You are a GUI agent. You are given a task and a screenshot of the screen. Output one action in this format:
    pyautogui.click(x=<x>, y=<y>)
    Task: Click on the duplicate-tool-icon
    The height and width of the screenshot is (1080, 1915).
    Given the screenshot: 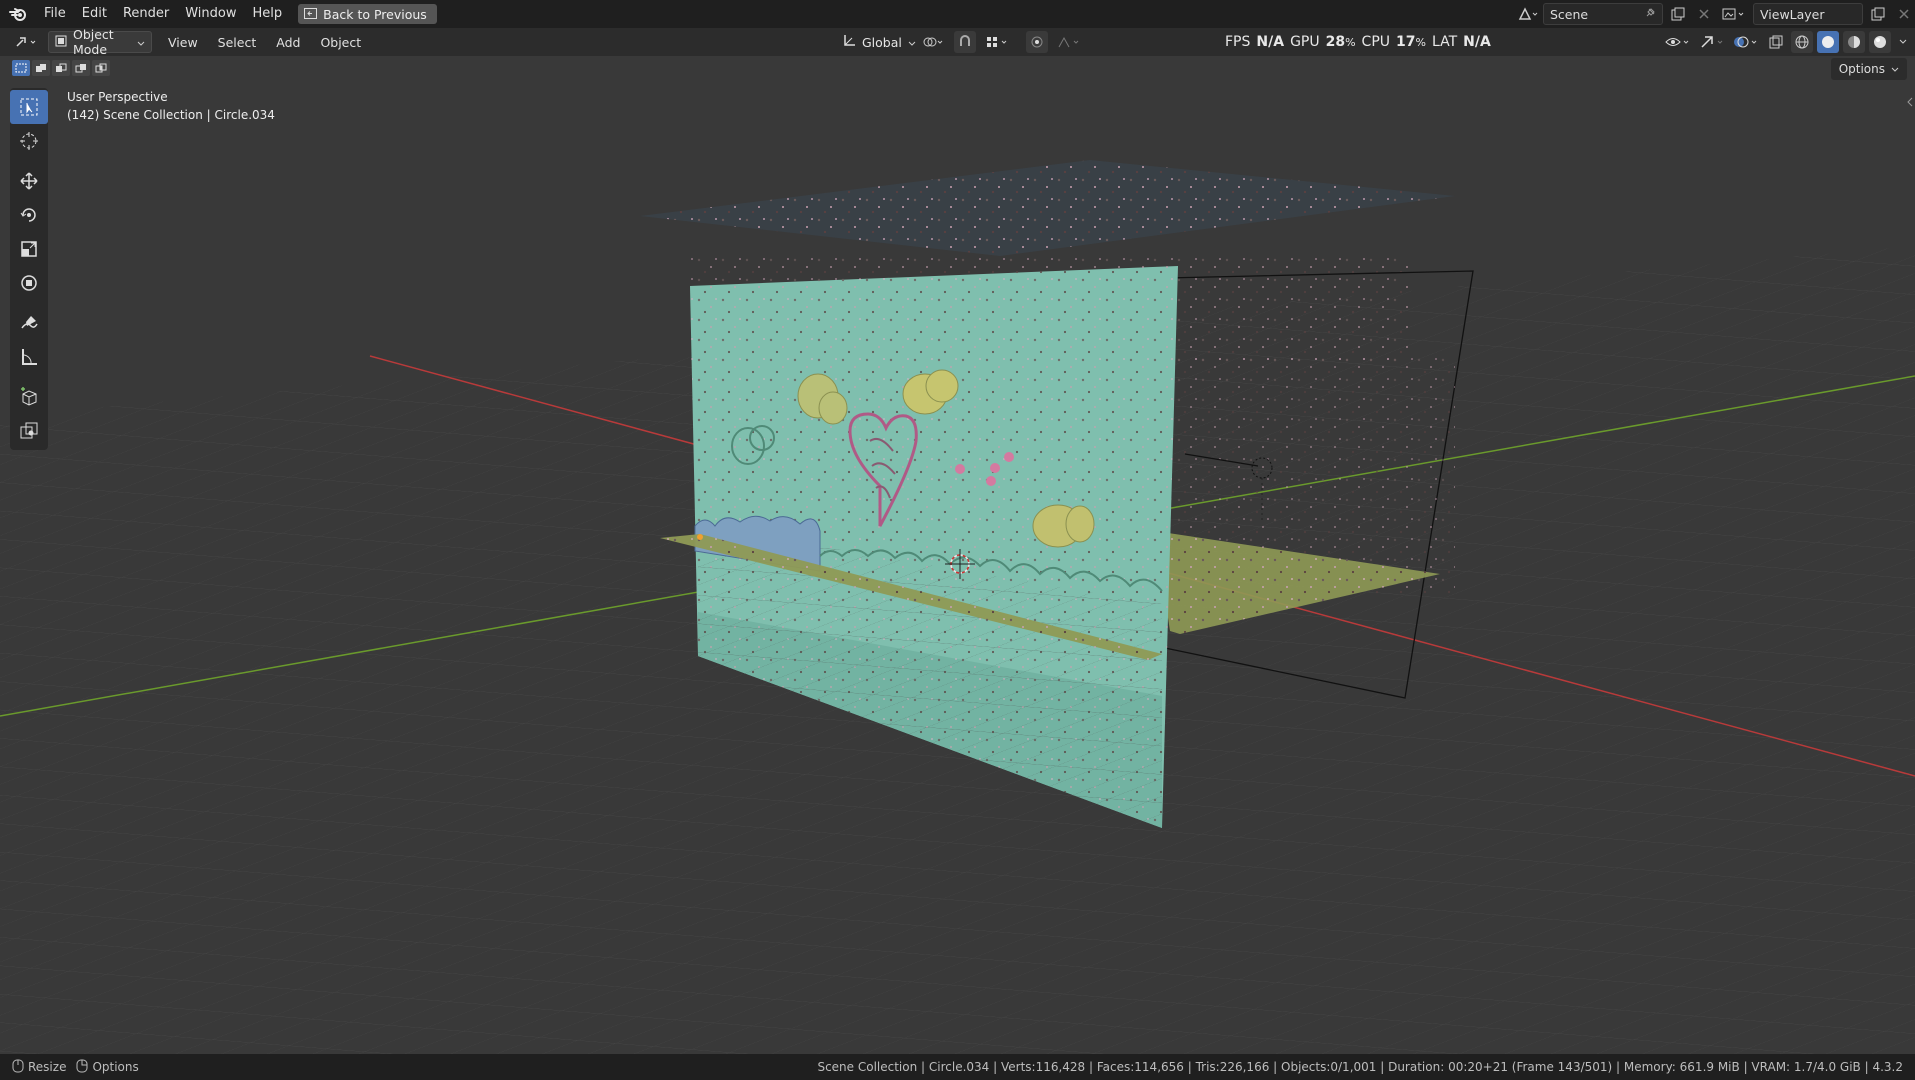 What is the action you would take?
    pyautogui.click(x=29, y=431)
    